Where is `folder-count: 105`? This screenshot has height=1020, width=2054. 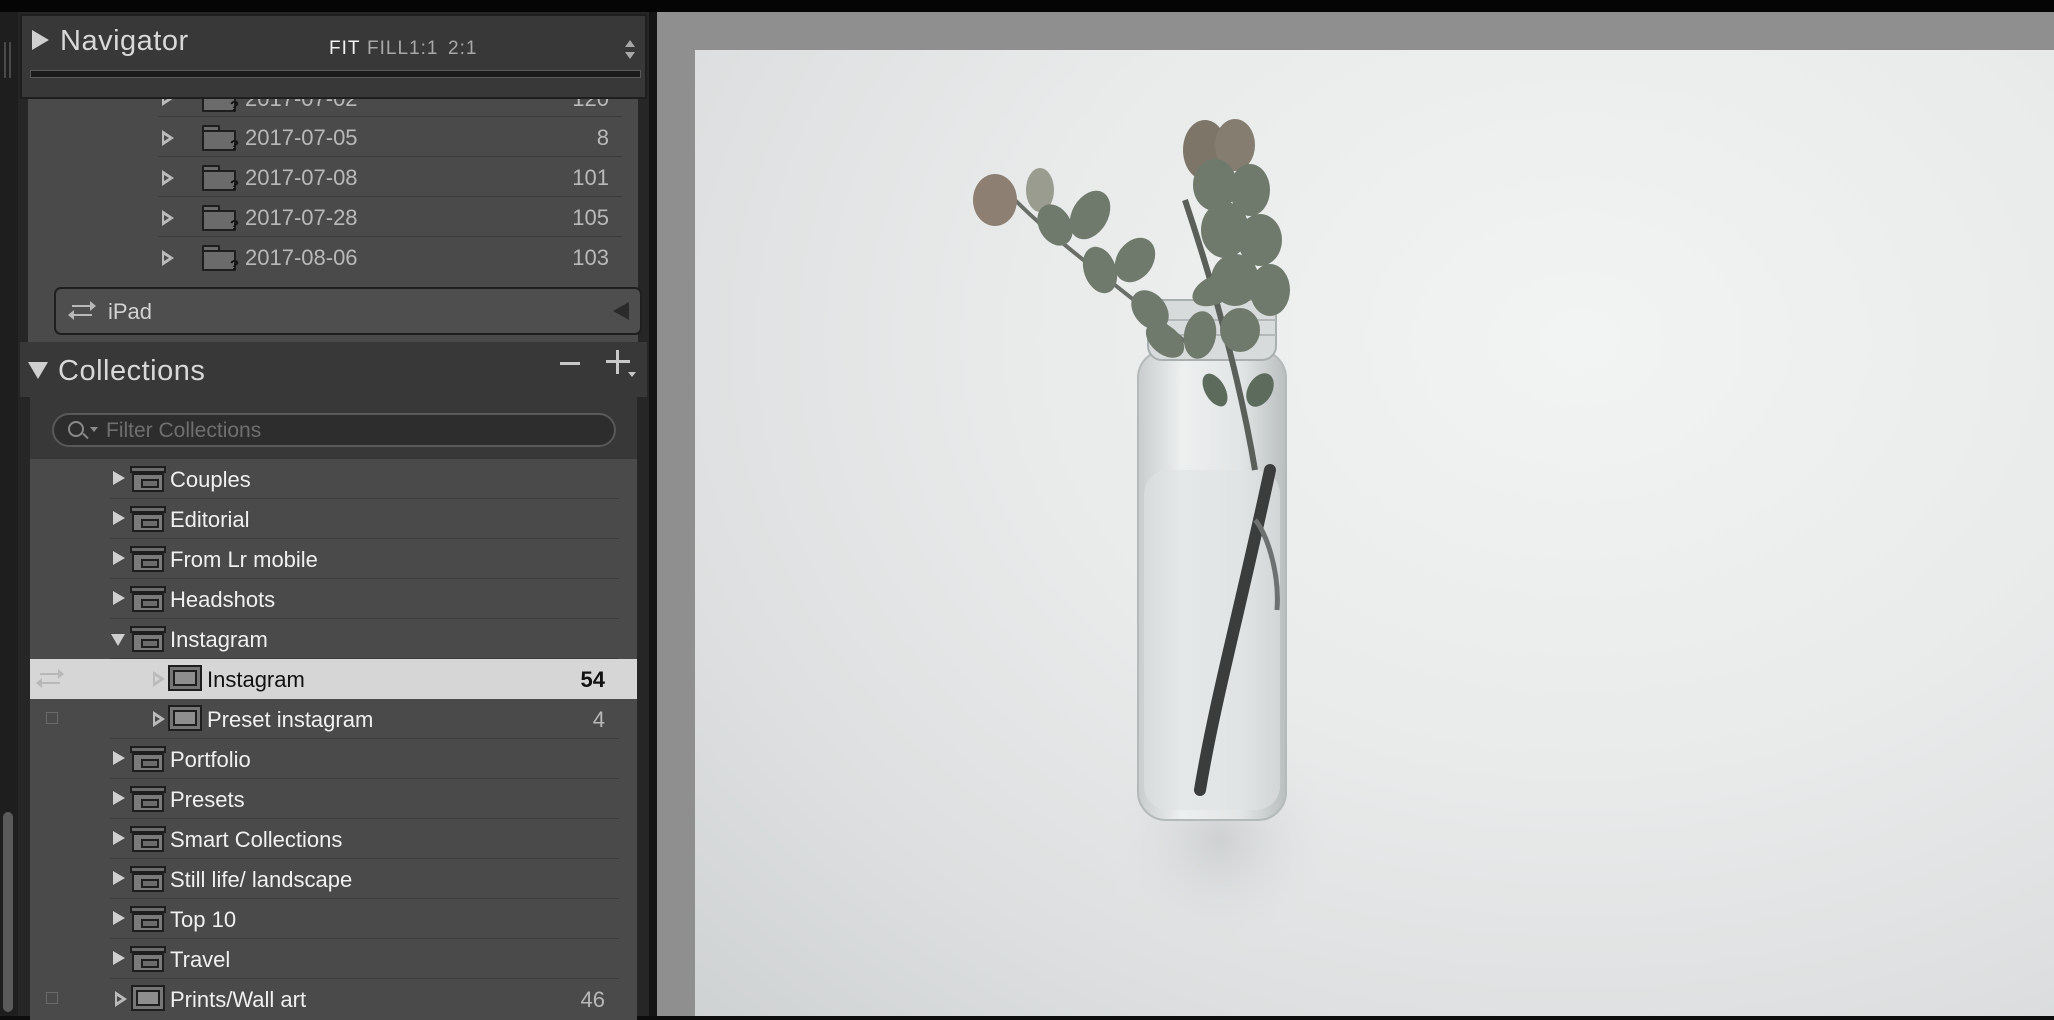
folder-count: 105 is located at coordinates (590, 217).